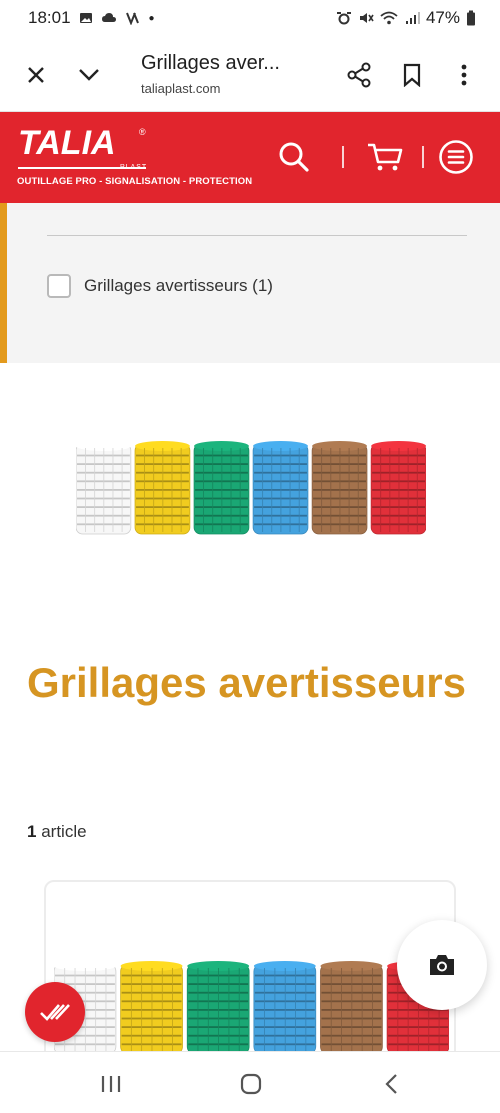  I want to click on menu-icon, so click(456, 157).